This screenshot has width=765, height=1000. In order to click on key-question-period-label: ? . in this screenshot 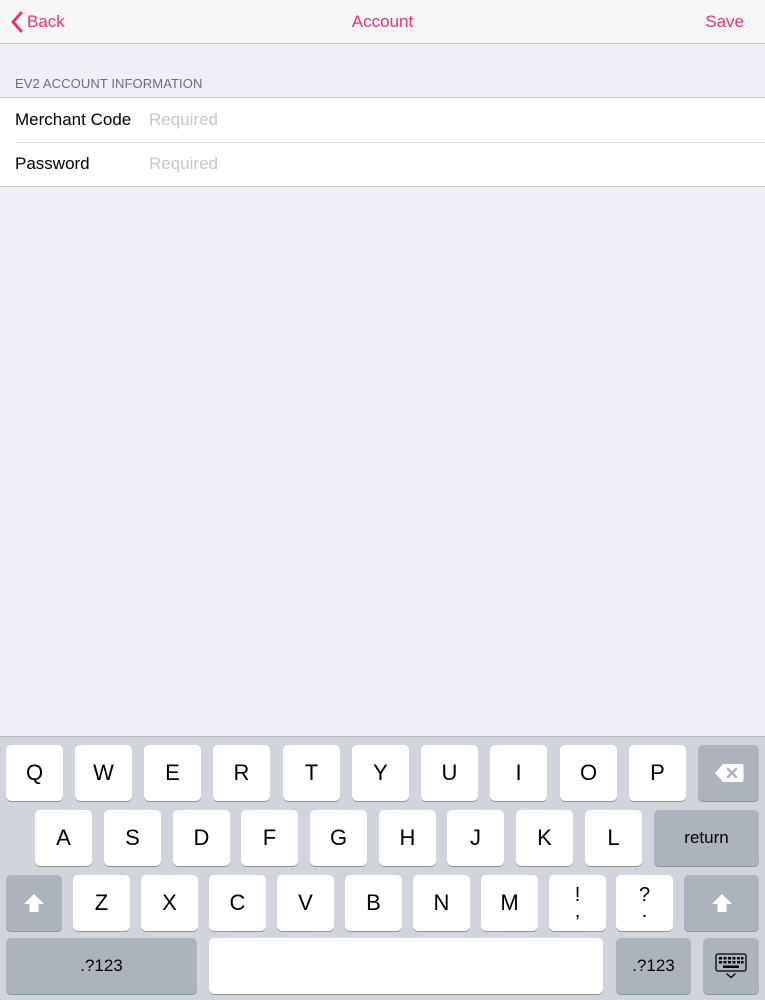, I will do `click(644, 903)`.